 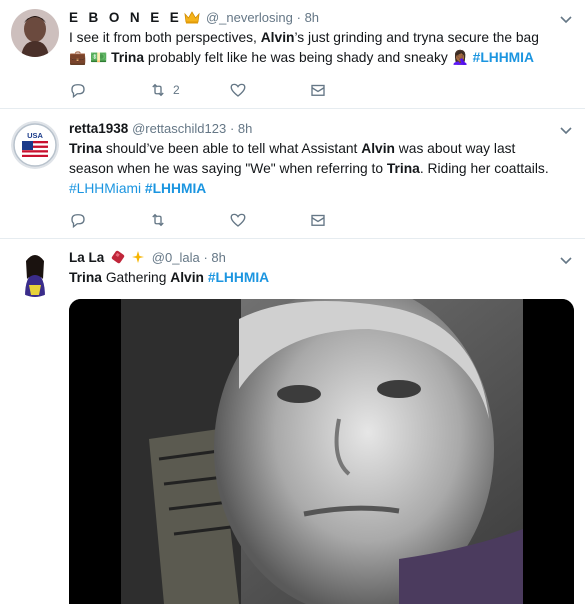 I want to click on tweet-text: Trina Gathering Alvin #LHHMIA, so click(x=314, y=278).